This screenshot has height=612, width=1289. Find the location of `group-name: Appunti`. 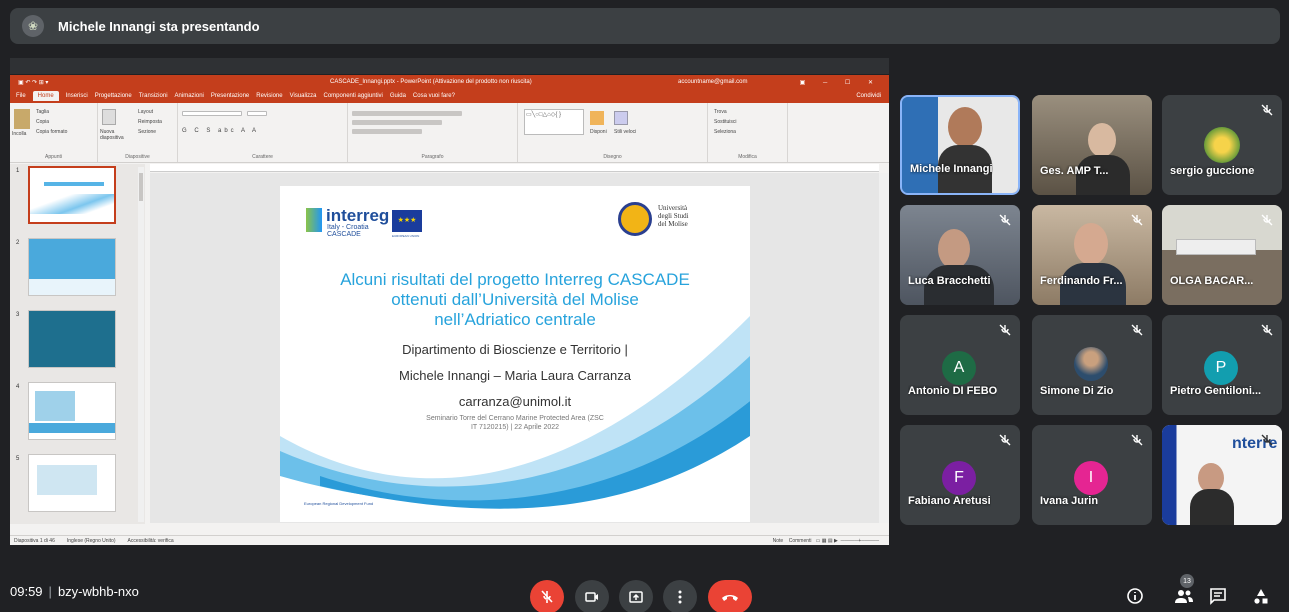

group-name: Appunti is located at coordinates (53, 157).